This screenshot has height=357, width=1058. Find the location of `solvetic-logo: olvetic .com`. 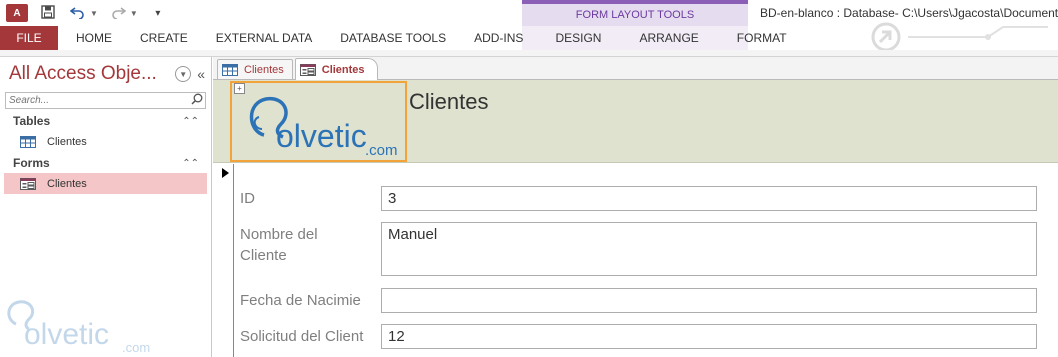

solvetic-logo: olvetic .com is located at coordinates (323, 128).